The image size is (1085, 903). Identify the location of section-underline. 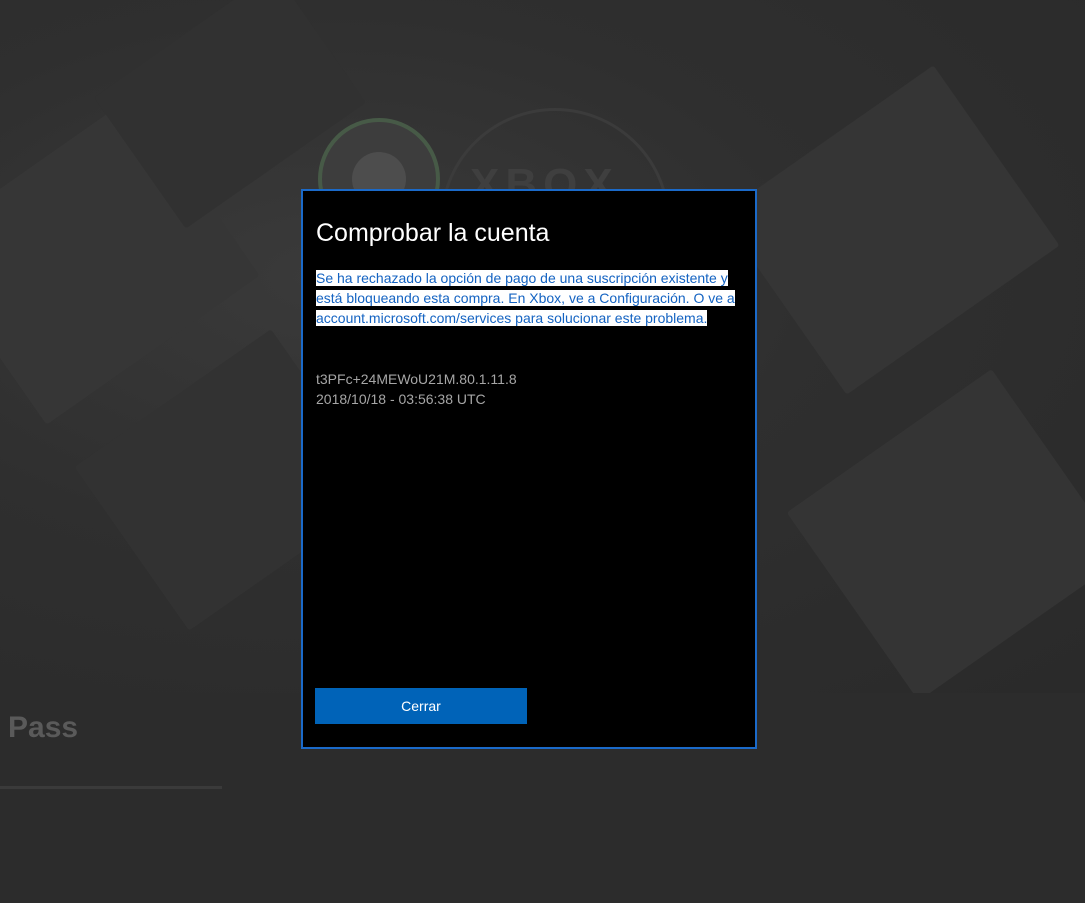
(111, 787).